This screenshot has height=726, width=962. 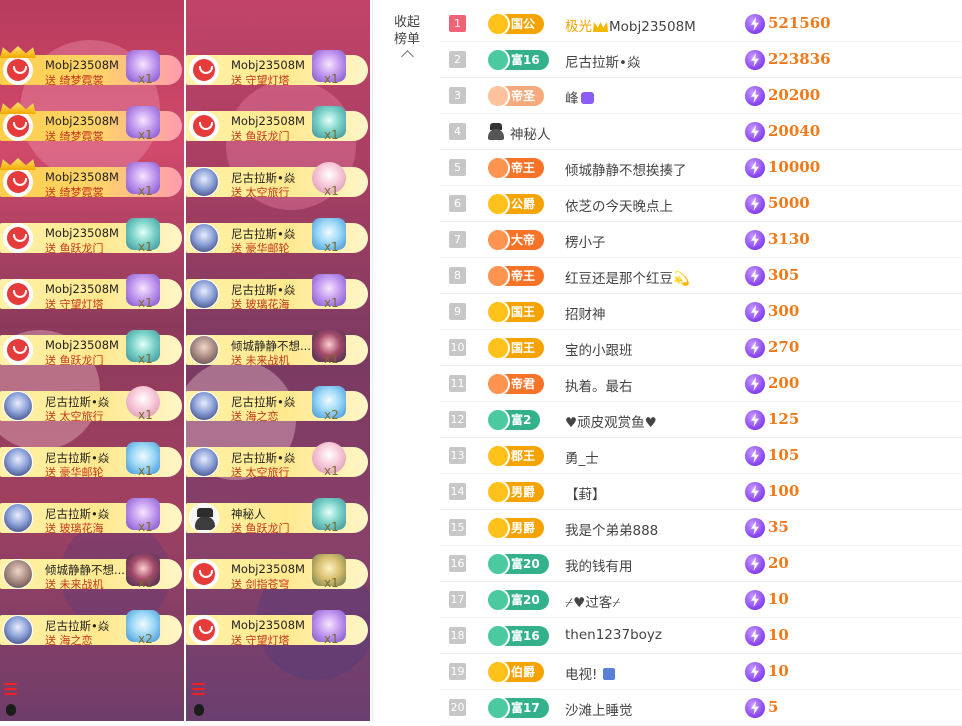 What do you see at coordinates (236, 472) in the screenshot?
I see `gift-action-label: 送` at bounding box center [236, 472].